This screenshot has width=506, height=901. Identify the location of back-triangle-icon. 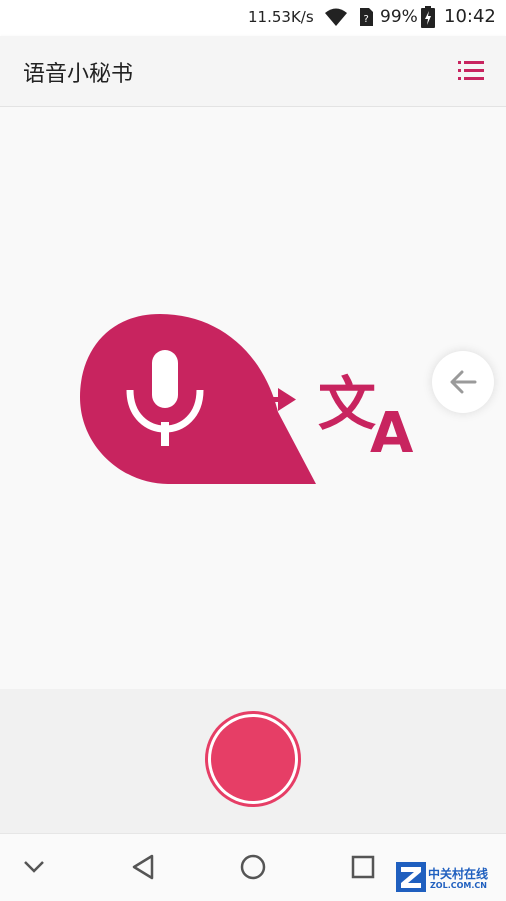
(143, 867).